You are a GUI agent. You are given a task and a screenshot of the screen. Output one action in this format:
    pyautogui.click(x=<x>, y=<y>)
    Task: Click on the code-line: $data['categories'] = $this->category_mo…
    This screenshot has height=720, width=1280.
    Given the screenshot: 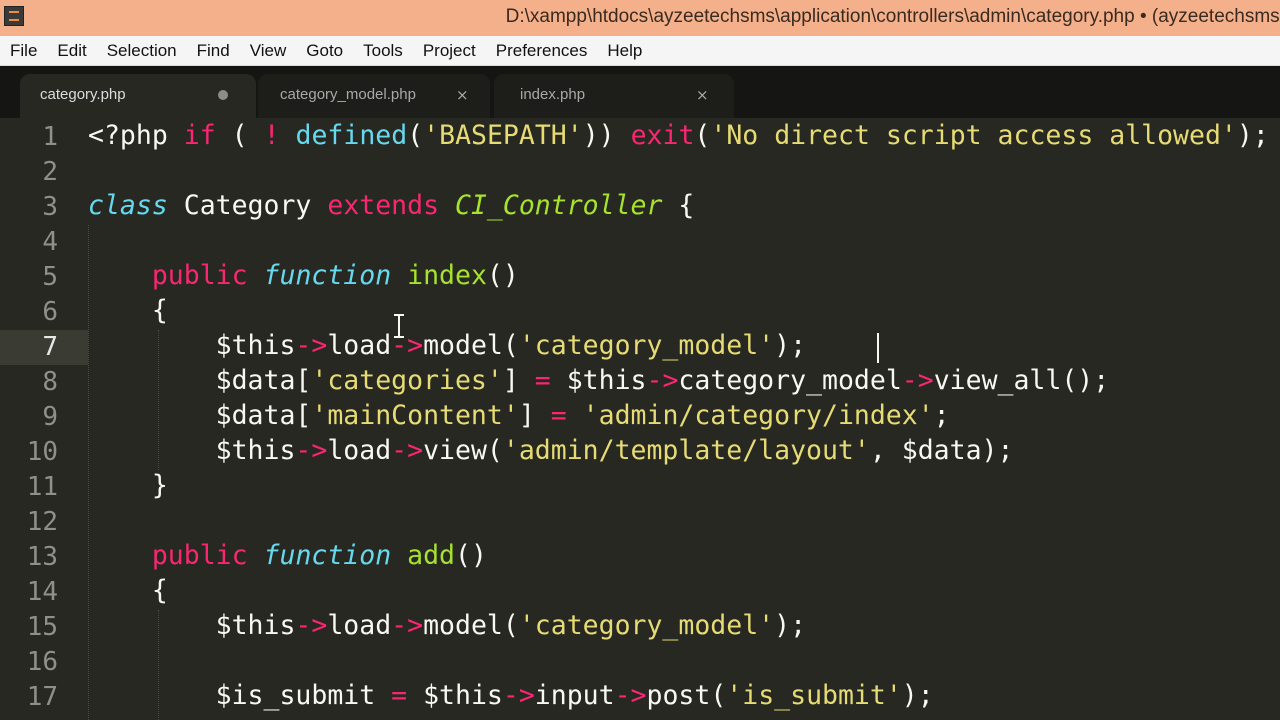 What is the action you would take?
    pyautogui.click(x=599, y=380)
    